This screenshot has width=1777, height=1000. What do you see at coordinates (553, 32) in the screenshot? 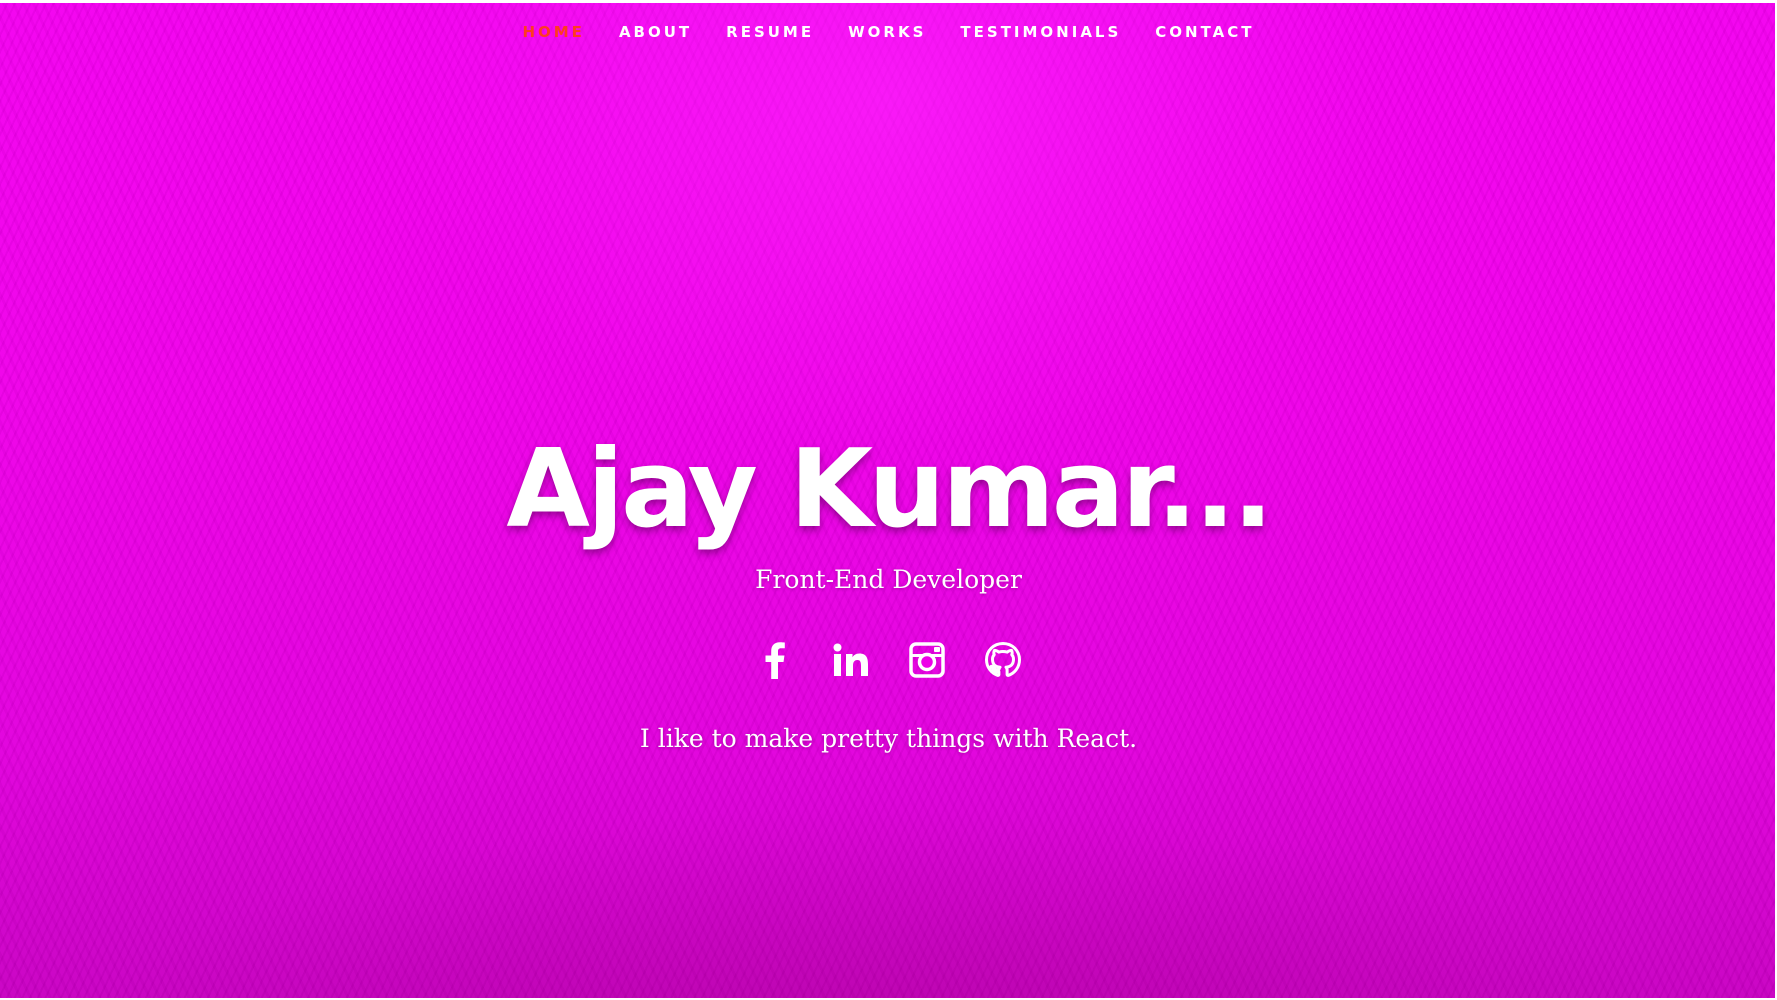
I see `nav-item-home: HOME` at bounding box center [553, 32].